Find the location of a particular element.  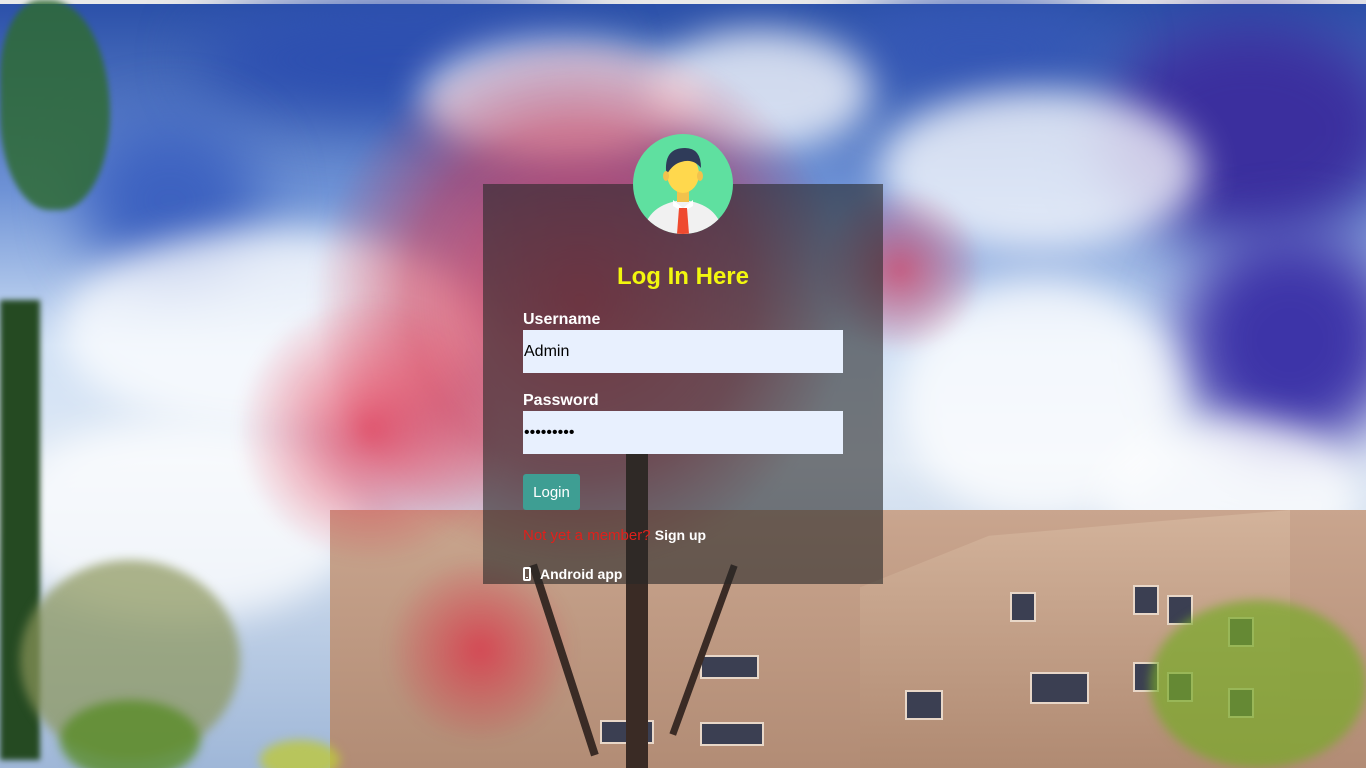

android-app-label: Android app is located at coordinates (581, 574).